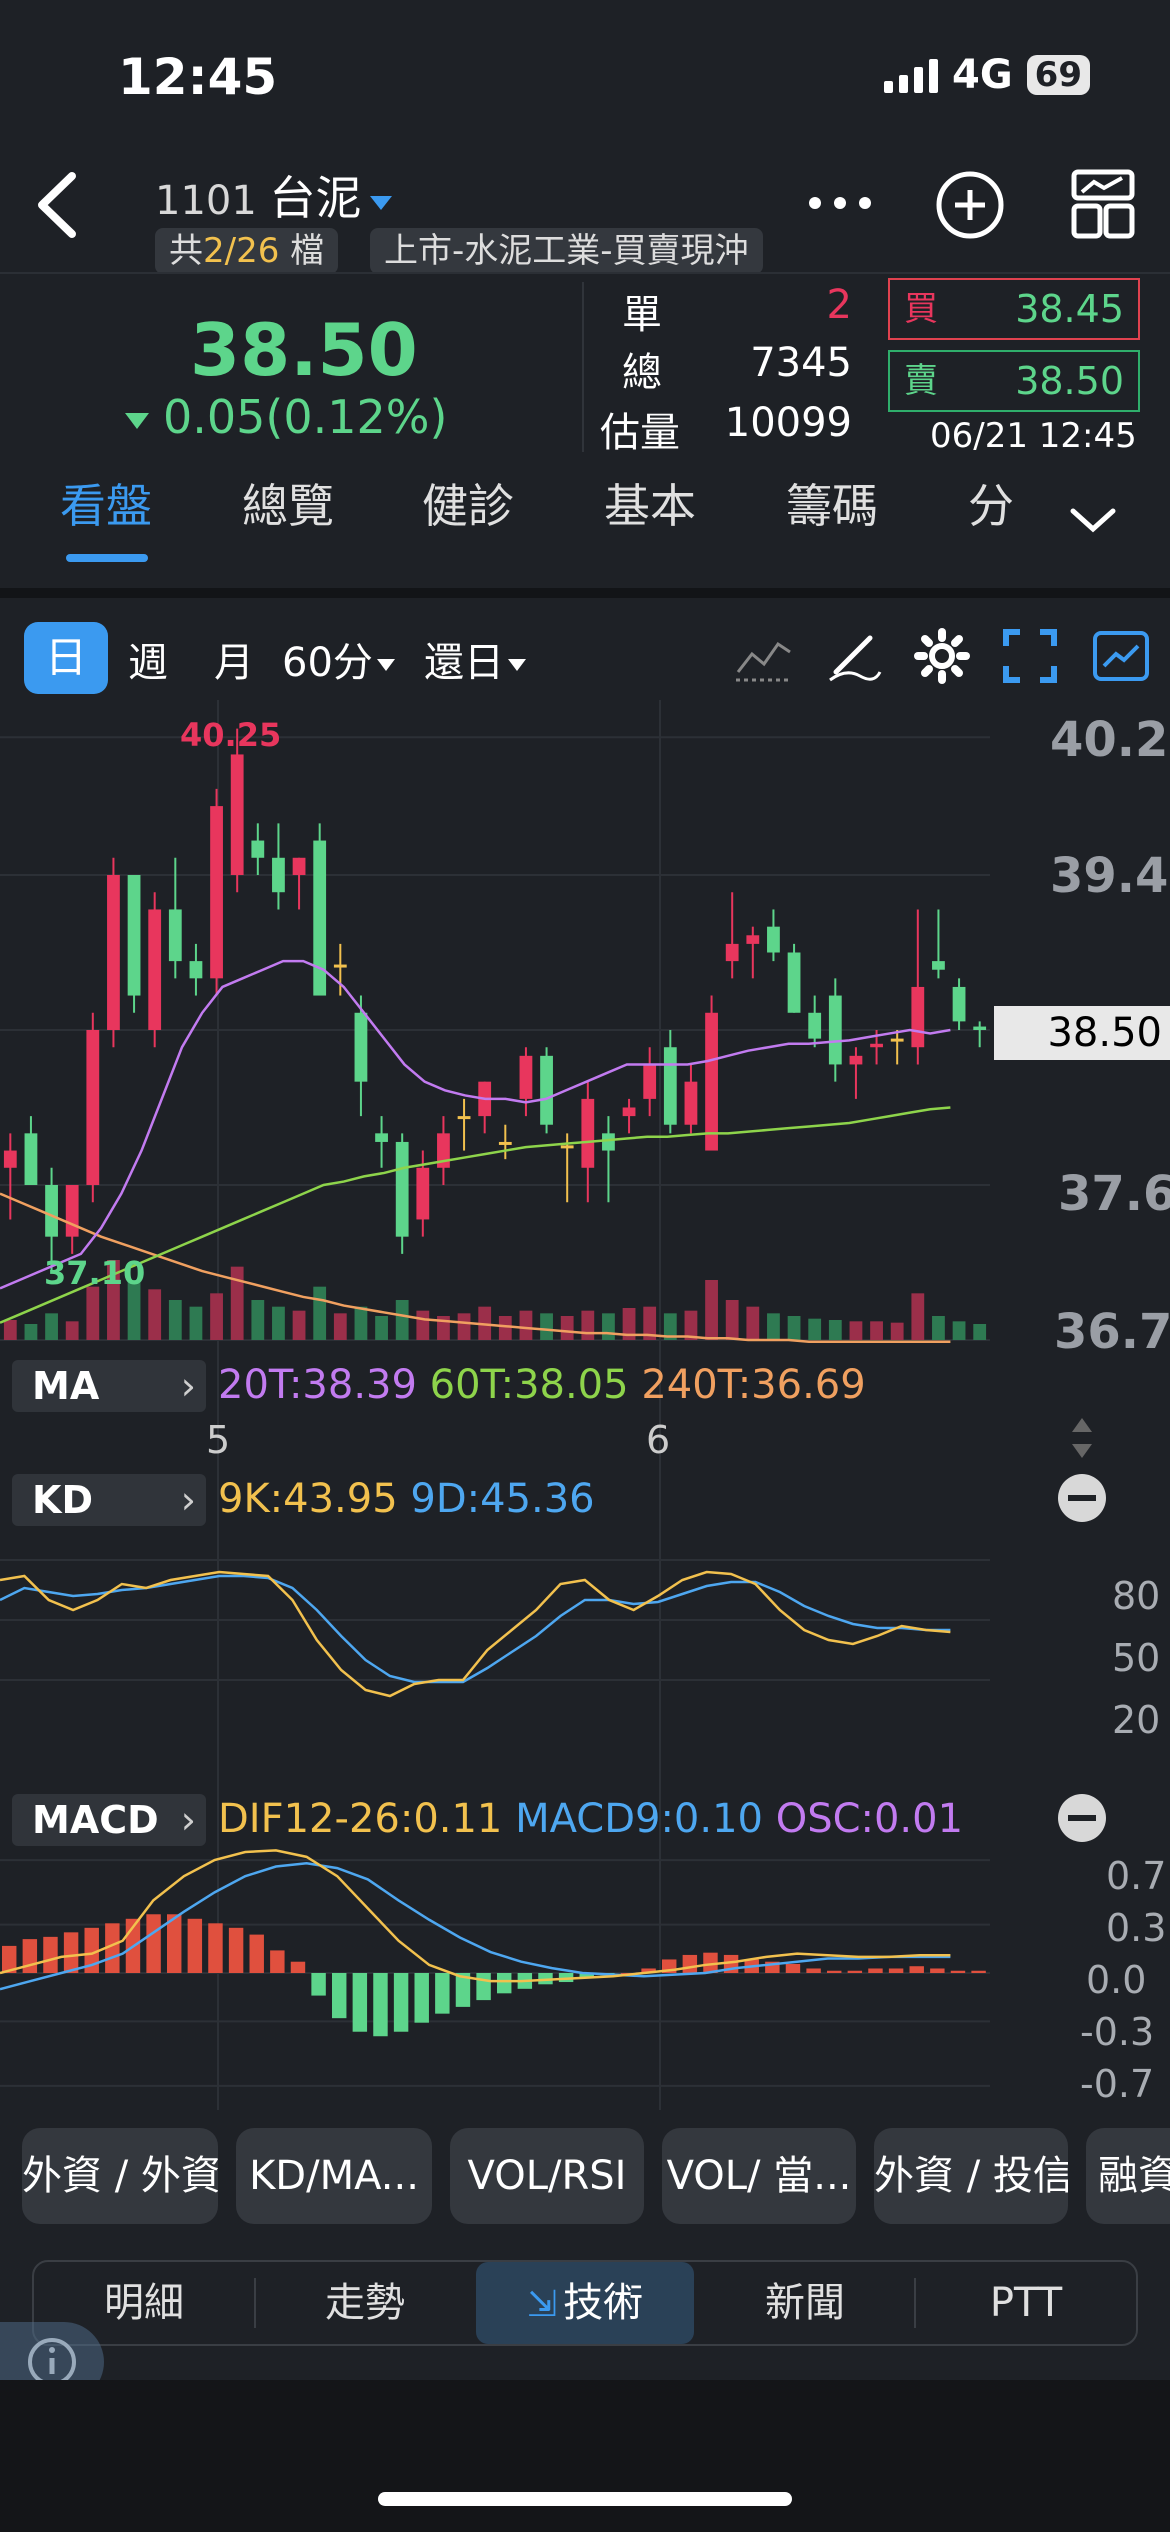 The height and width of the screenshot is (2532, 1170). I want to click on price-change: 0.05(0.12%), so click(286, 417).